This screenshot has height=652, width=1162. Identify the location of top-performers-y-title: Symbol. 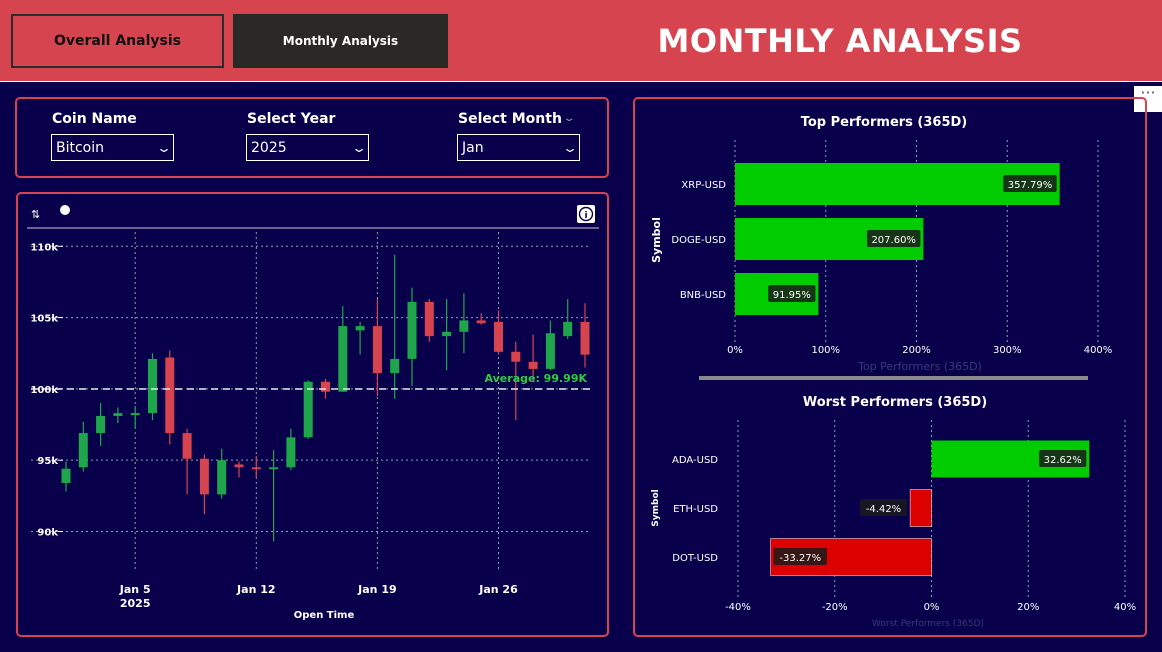
(656, 240).